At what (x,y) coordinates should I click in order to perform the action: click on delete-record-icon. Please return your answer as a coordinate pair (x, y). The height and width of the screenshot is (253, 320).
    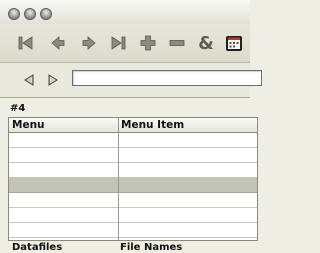
    Looking at the image, I should click on (177, 43).